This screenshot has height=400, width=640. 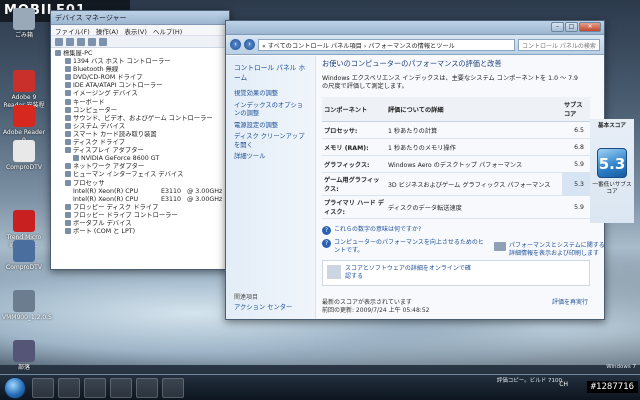 I want to click on device-tree-item: ヒューマン インターフェイス デバイス, so click(x=140, y=175).